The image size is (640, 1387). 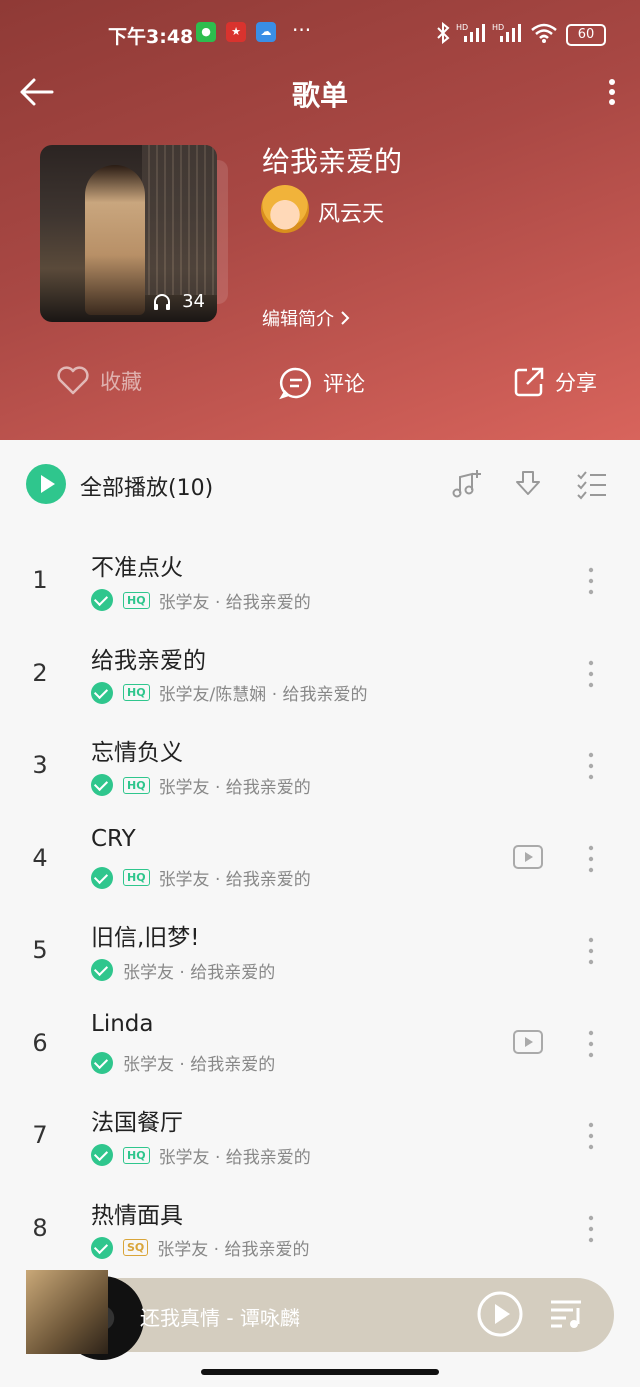 I want to click on song-title: 热情面具, so click(x=137, y=1213).